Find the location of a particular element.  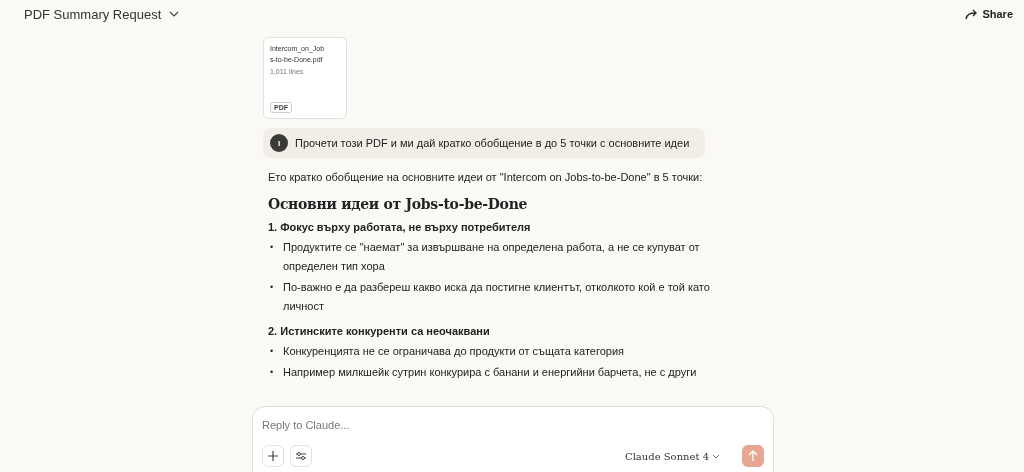

add-button is located at coordinates (273, 456).